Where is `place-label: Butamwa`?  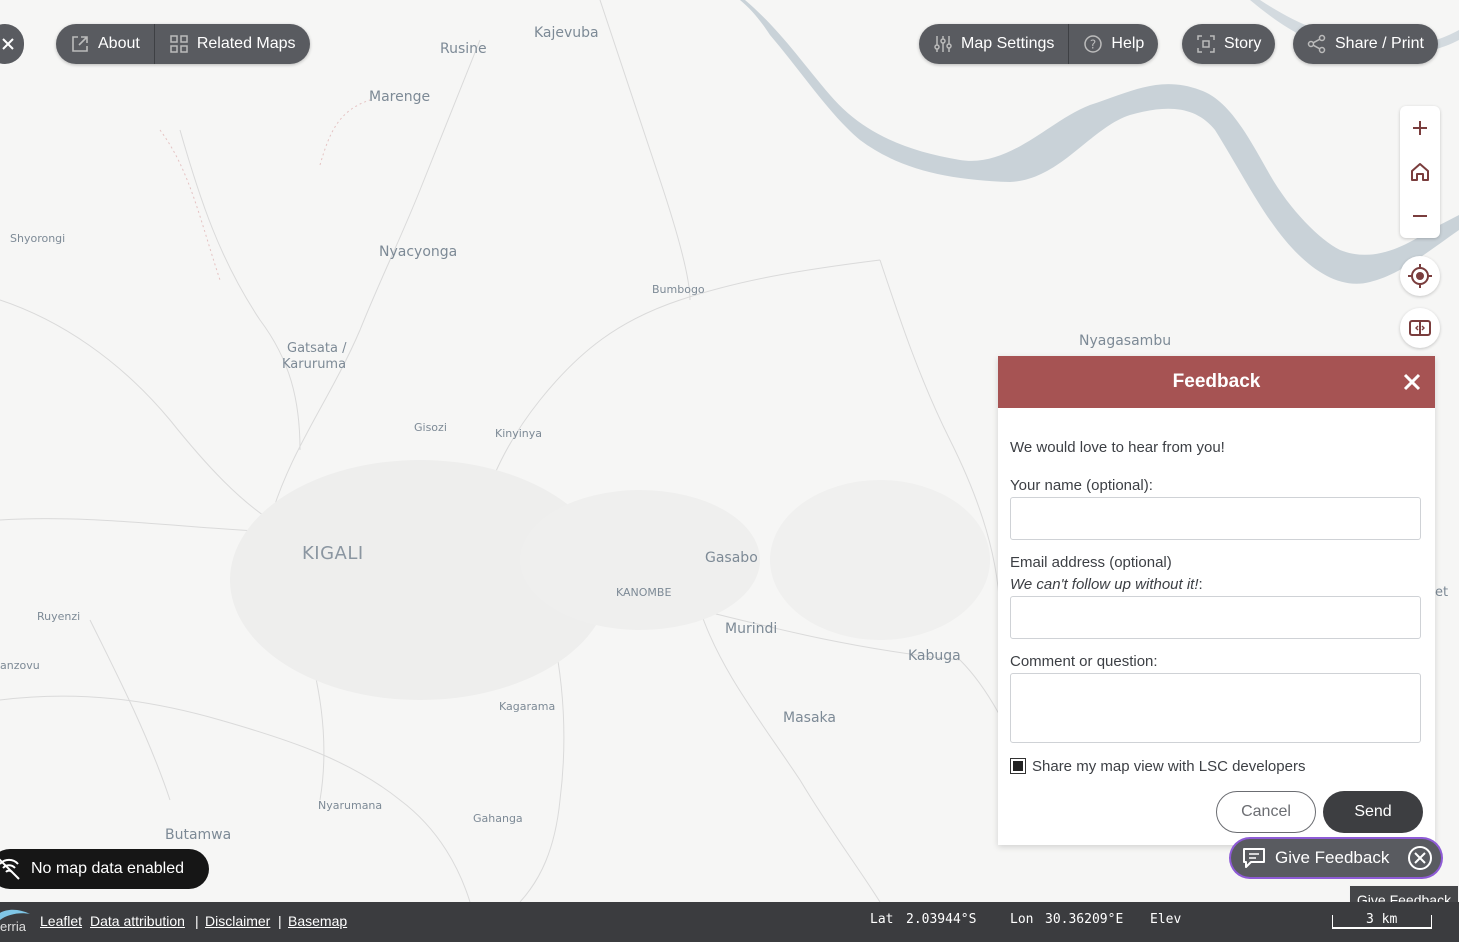 place-label: Butamwa is located at coordinates (198, 835).